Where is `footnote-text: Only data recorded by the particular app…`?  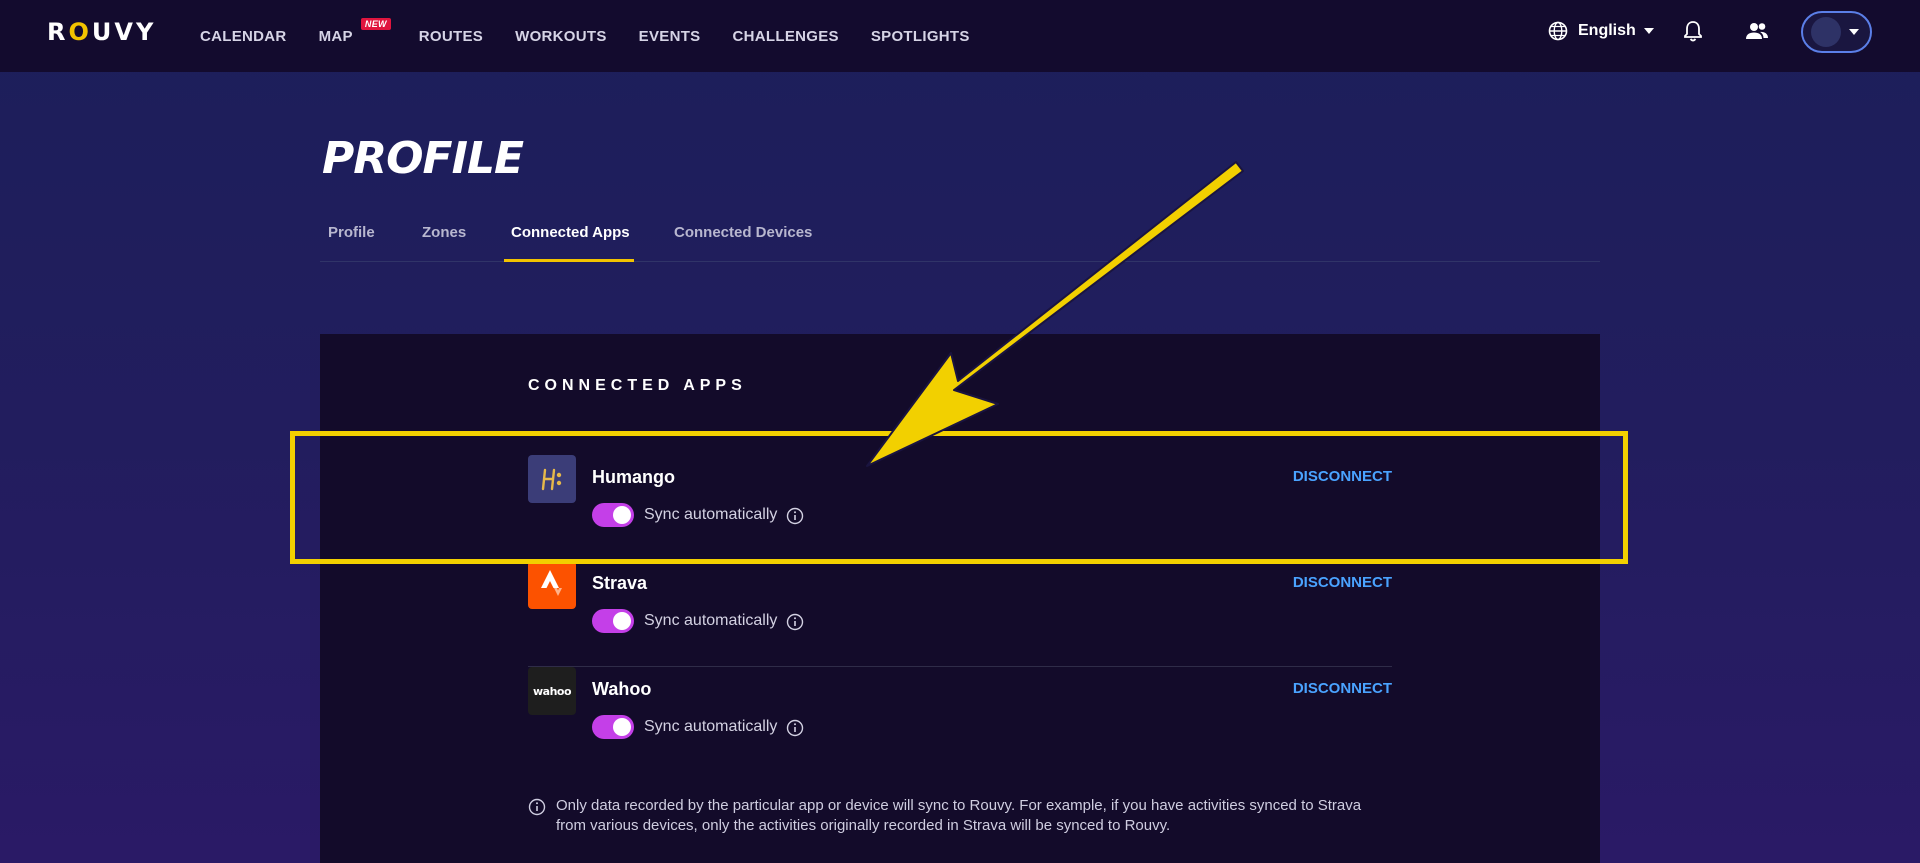
footnote-text: Only data recorded by the particular app… is located at coordinates (959, 815).